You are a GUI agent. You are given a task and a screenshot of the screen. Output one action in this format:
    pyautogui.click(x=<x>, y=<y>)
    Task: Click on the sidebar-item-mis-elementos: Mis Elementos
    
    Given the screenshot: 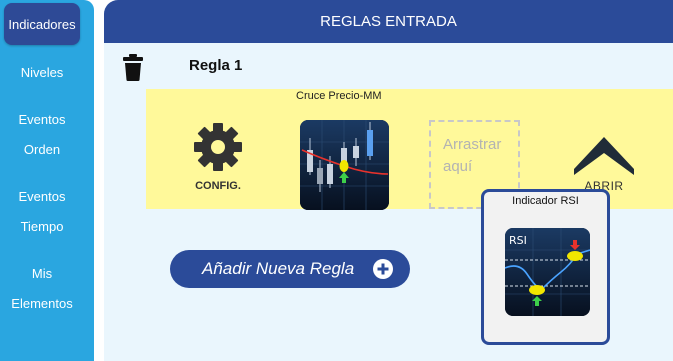 What is the action you would take?
    pyautogui.click(x=42, y=289)
    